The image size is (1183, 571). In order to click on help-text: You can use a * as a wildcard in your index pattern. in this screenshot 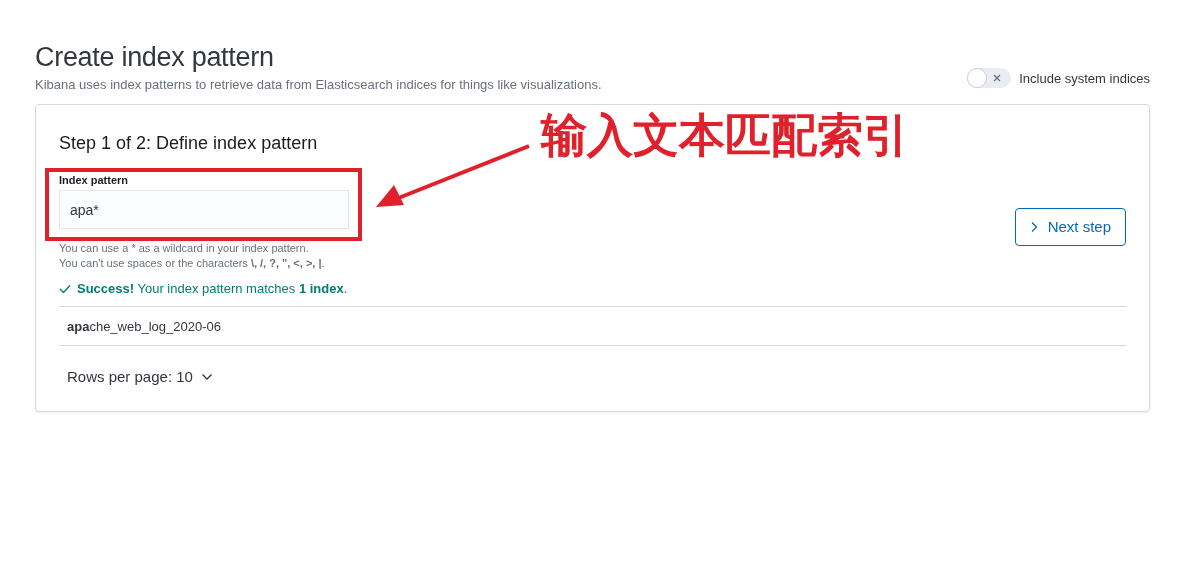, I will do `click(184, 248)`.